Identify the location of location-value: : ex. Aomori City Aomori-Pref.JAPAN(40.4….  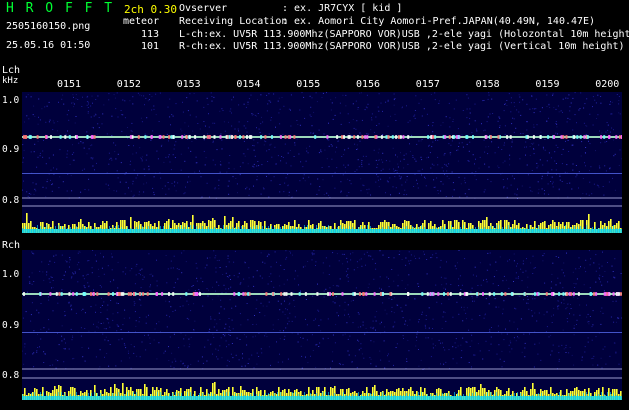
(439, 21).